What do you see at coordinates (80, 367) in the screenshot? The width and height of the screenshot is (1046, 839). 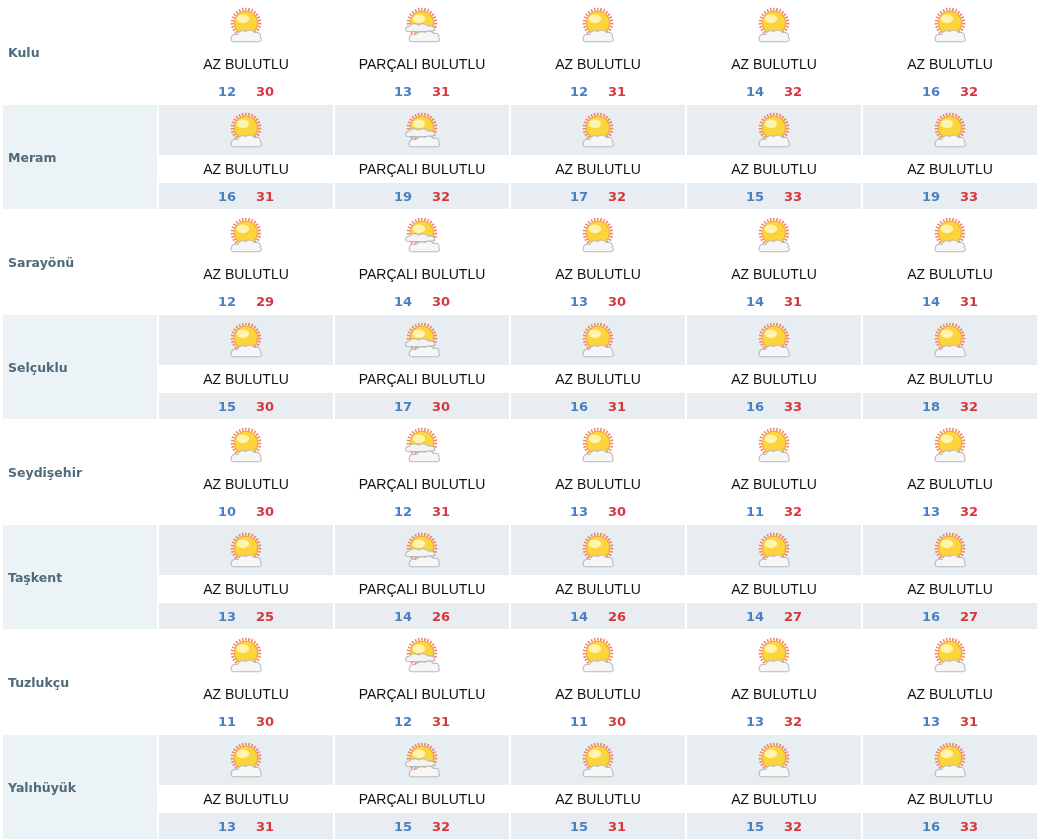 I see `district-name: Selçuklu` at bounding box center [80, 367].